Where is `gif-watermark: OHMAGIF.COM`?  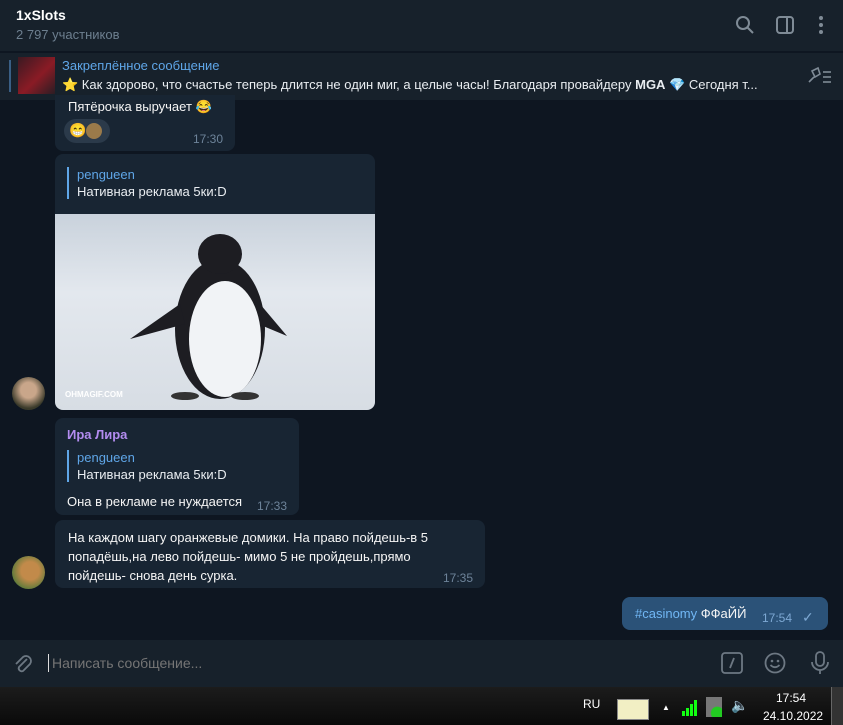 gif-watermark: OHMAGIF.COM is located at coordinates (94, 394).